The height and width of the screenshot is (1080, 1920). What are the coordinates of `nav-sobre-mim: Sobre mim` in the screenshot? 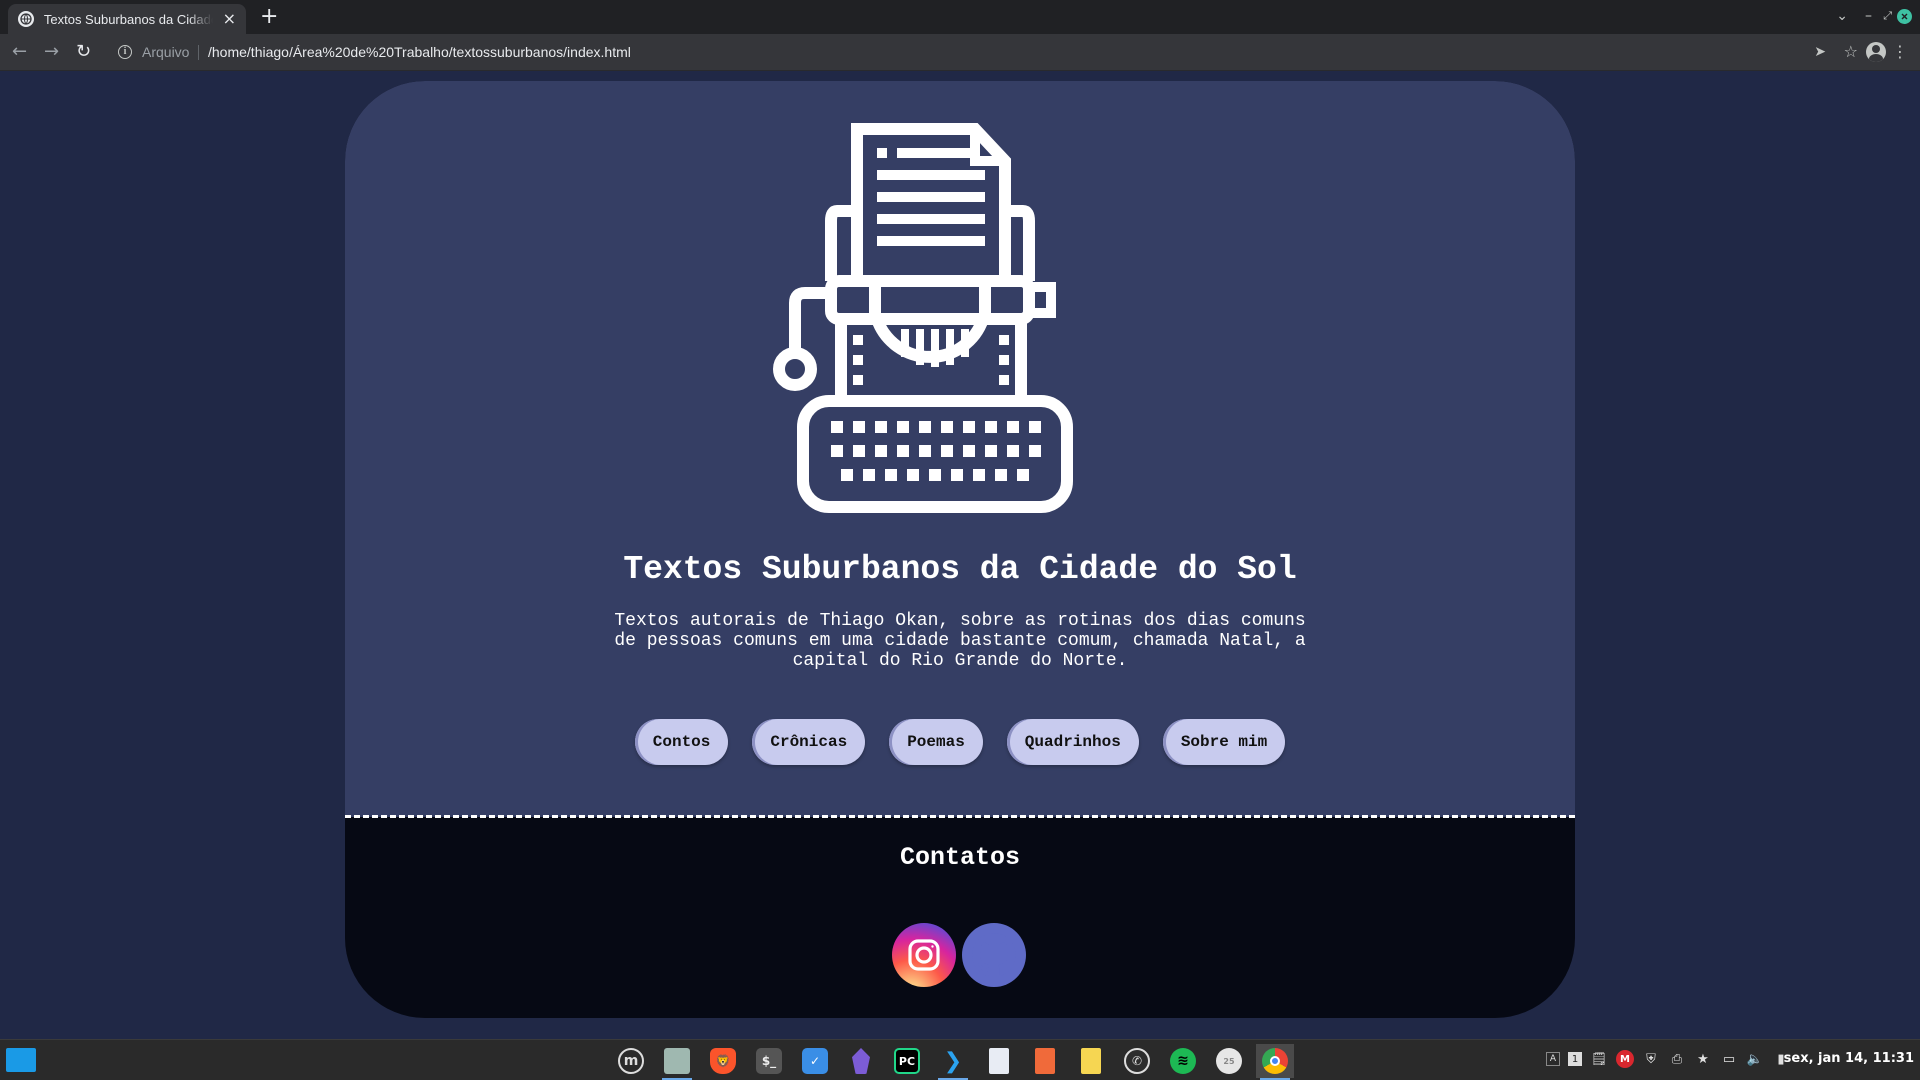 It's located at (1224, 742).